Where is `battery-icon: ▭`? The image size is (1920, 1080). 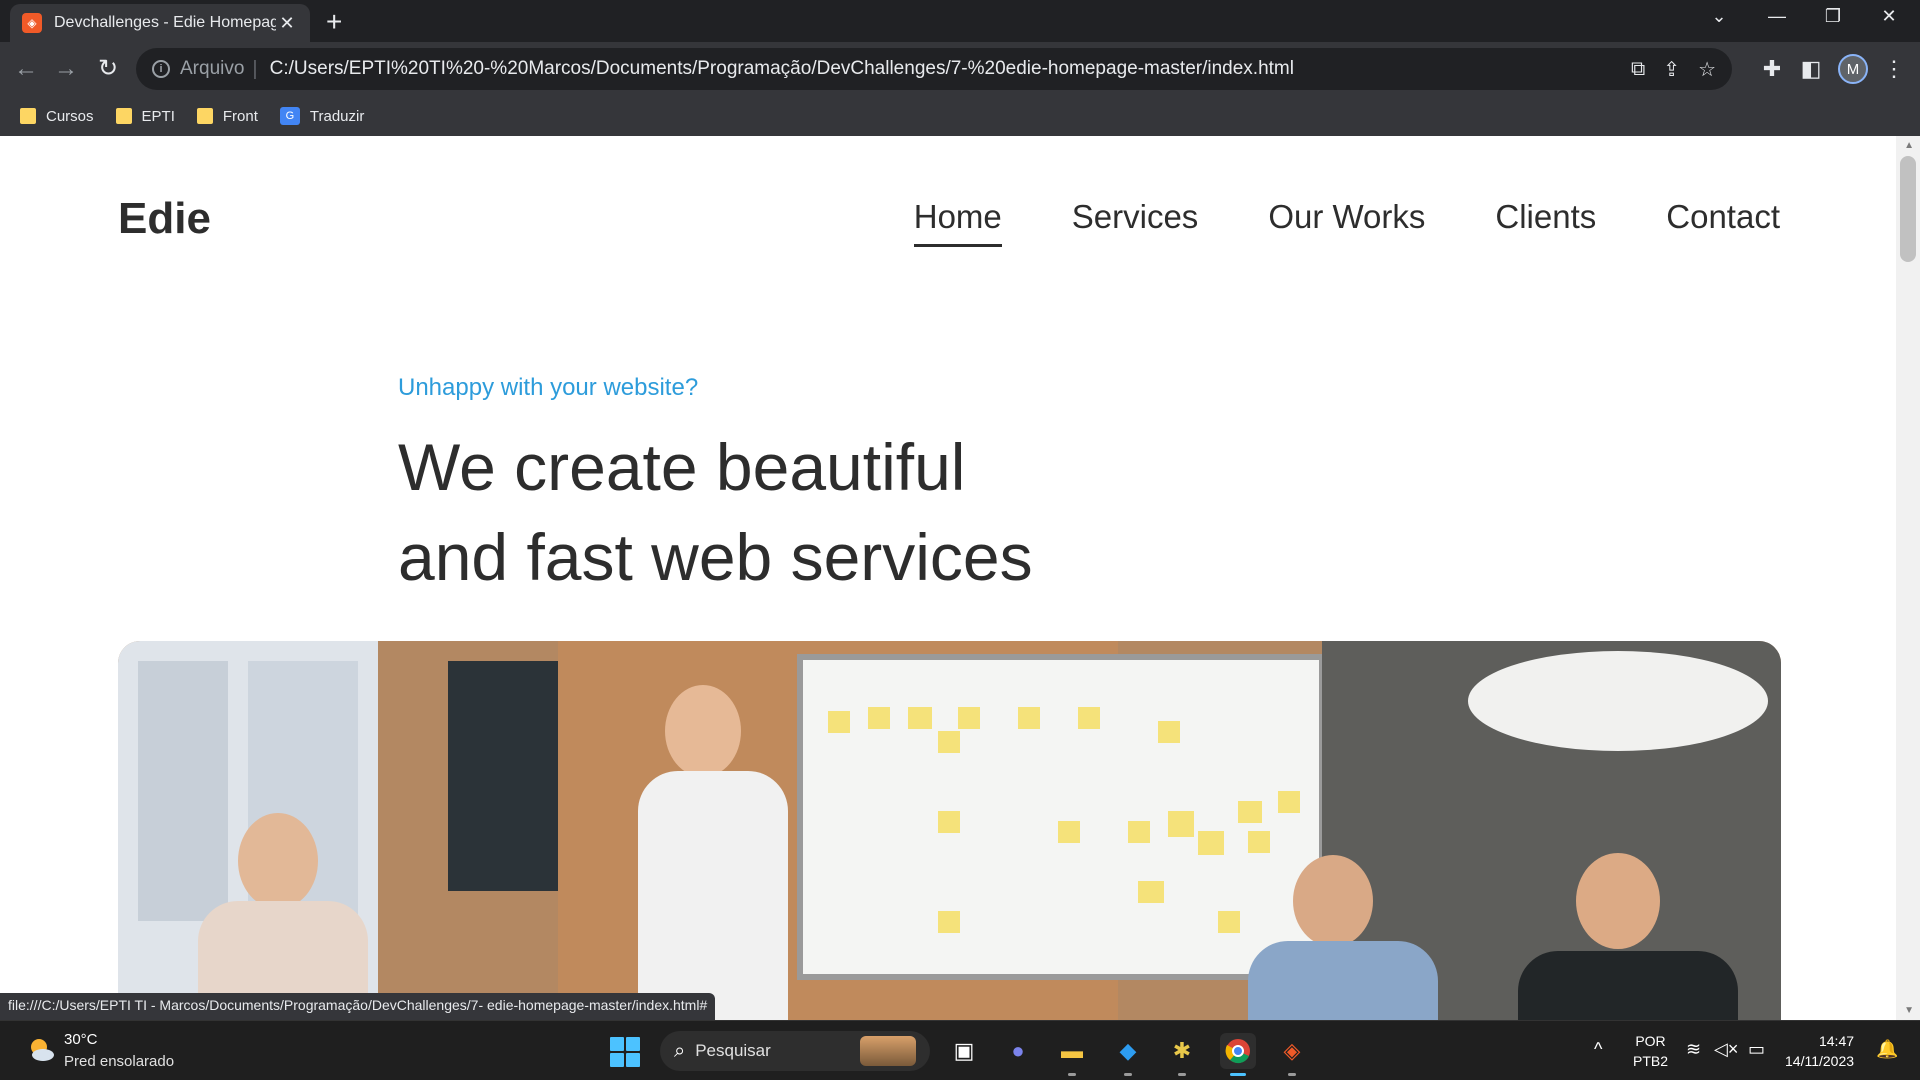 battery-icon: ▭ is located at coordinates (1756, 1049).